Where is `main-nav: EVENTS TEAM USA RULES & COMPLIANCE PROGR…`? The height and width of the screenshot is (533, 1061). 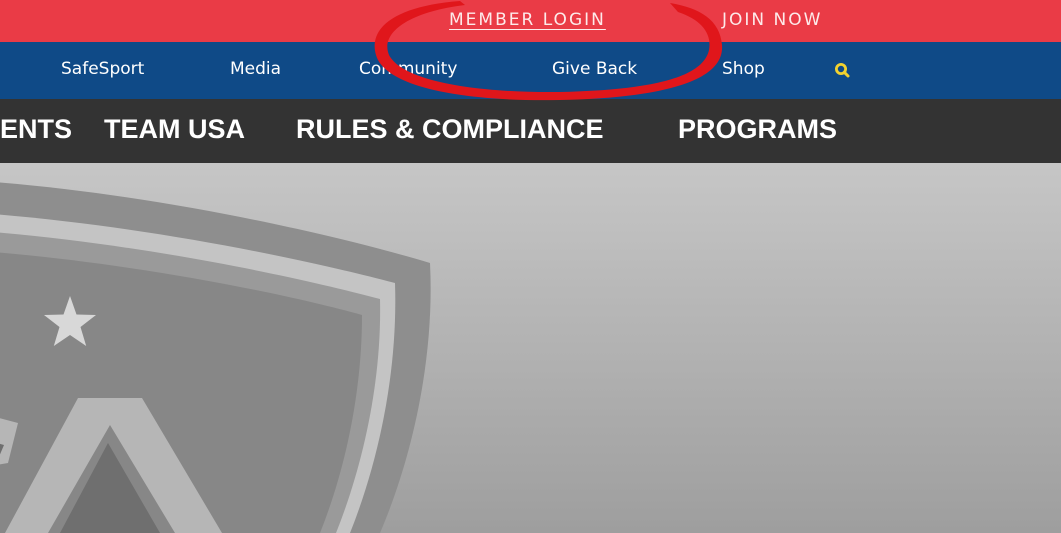
main-nav: EVENTS TEAM USA RULES & COMPLIANCE PROGR… is located at coordinates (530, 131).